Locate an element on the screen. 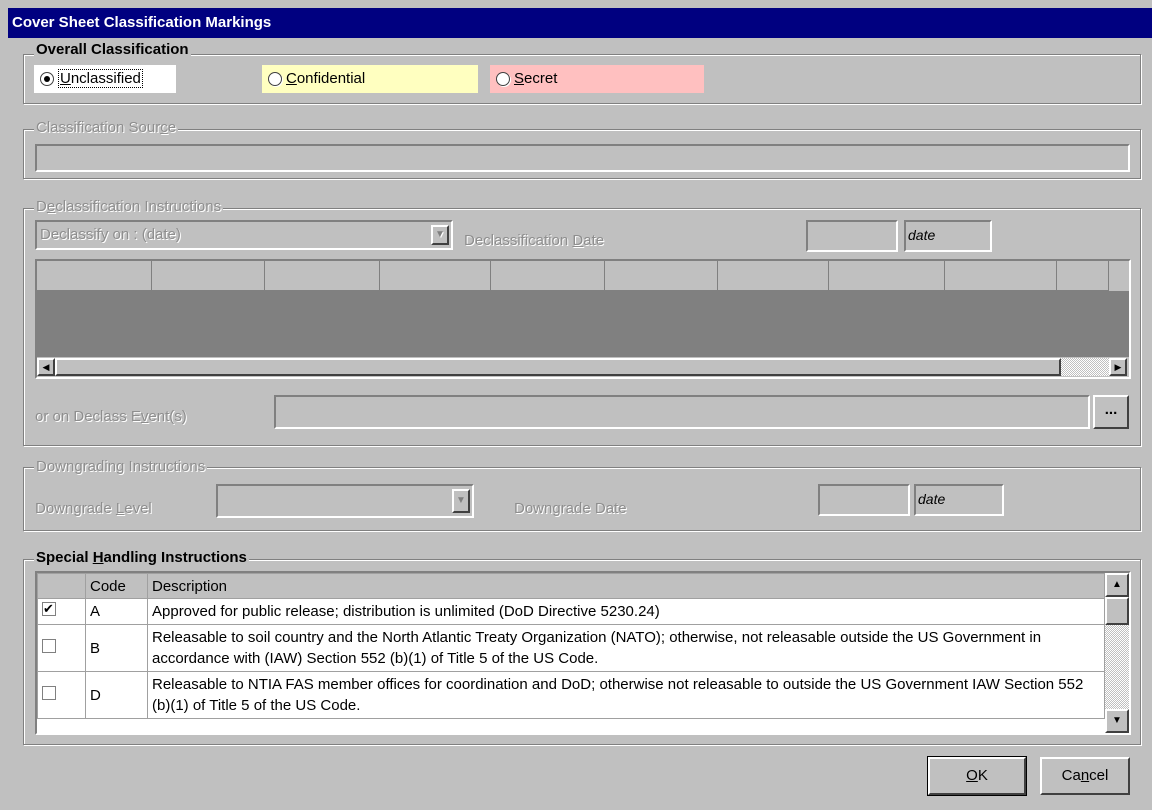 The width and height of the screenshot is (1152, 810). column-header-description: Description is located at coordinates (626, 586).